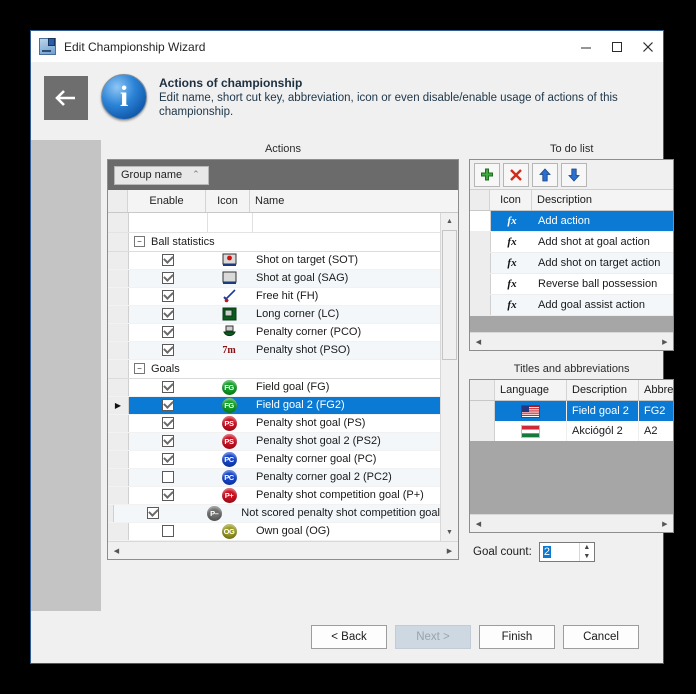 This screenshot has height=694, width=696. Describe the element at coordinates (586, 547) in the screenshot. I see `stepper-up-icon: ▲` at that location.